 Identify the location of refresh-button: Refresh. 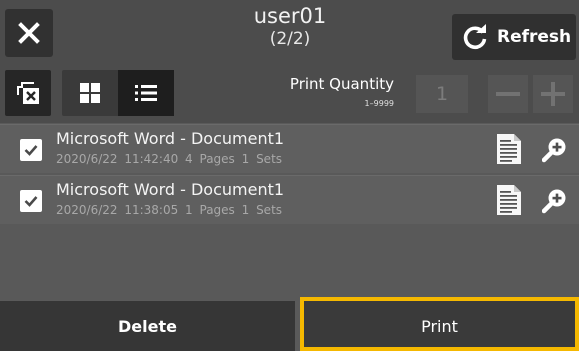
(514, 37).